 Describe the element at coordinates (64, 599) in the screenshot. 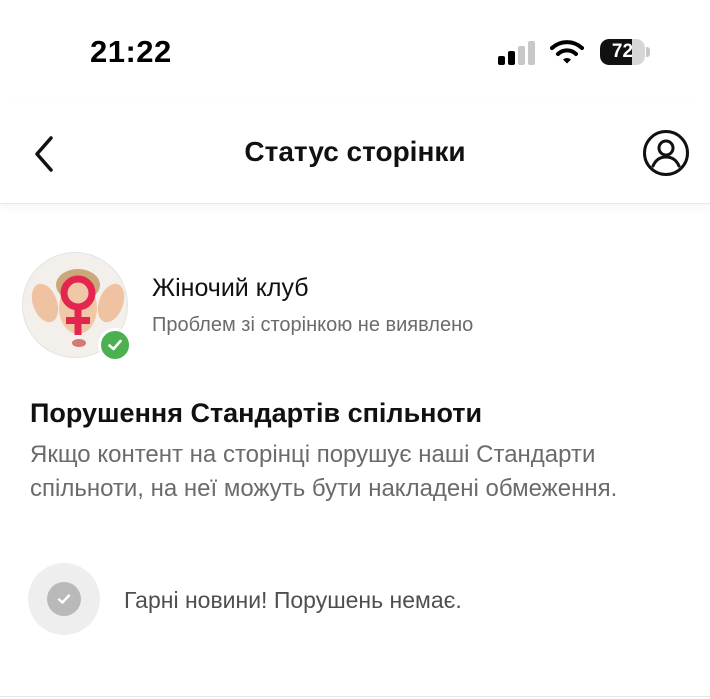

I see `check-circle-icon` at that location.